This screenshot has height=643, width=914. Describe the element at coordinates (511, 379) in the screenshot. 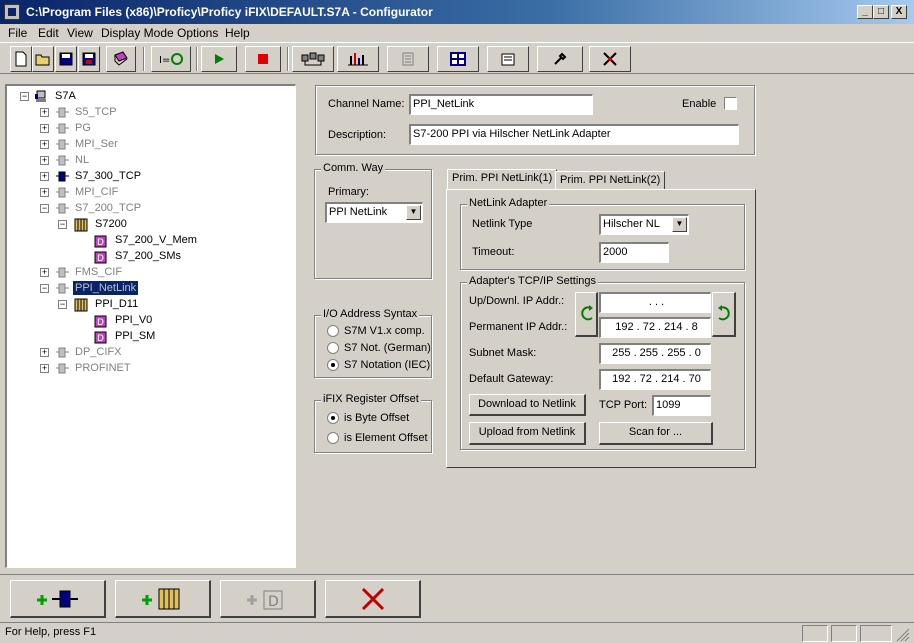

I see `default-gateway-label: Default Gateway:` at that location.